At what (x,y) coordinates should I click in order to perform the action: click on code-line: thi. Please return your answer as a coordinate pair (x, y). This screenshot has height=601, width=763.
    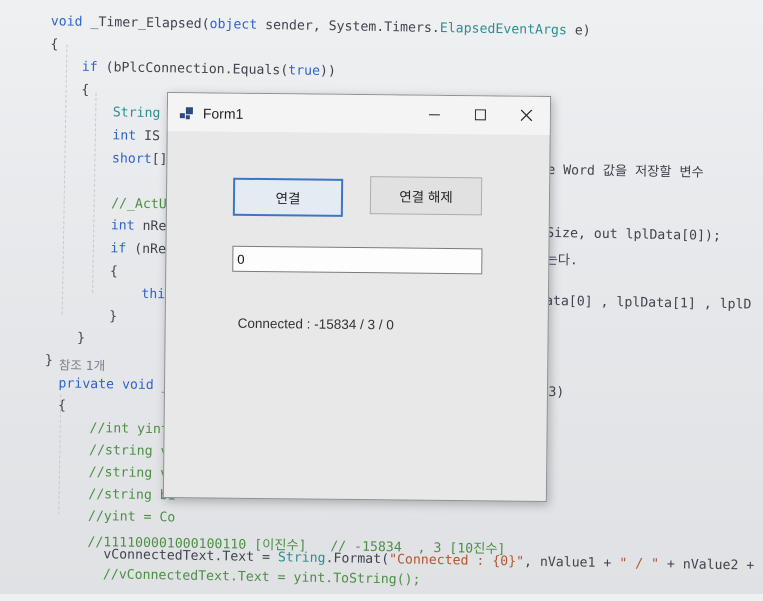
    Looking at the image, I should click on (105, 293).